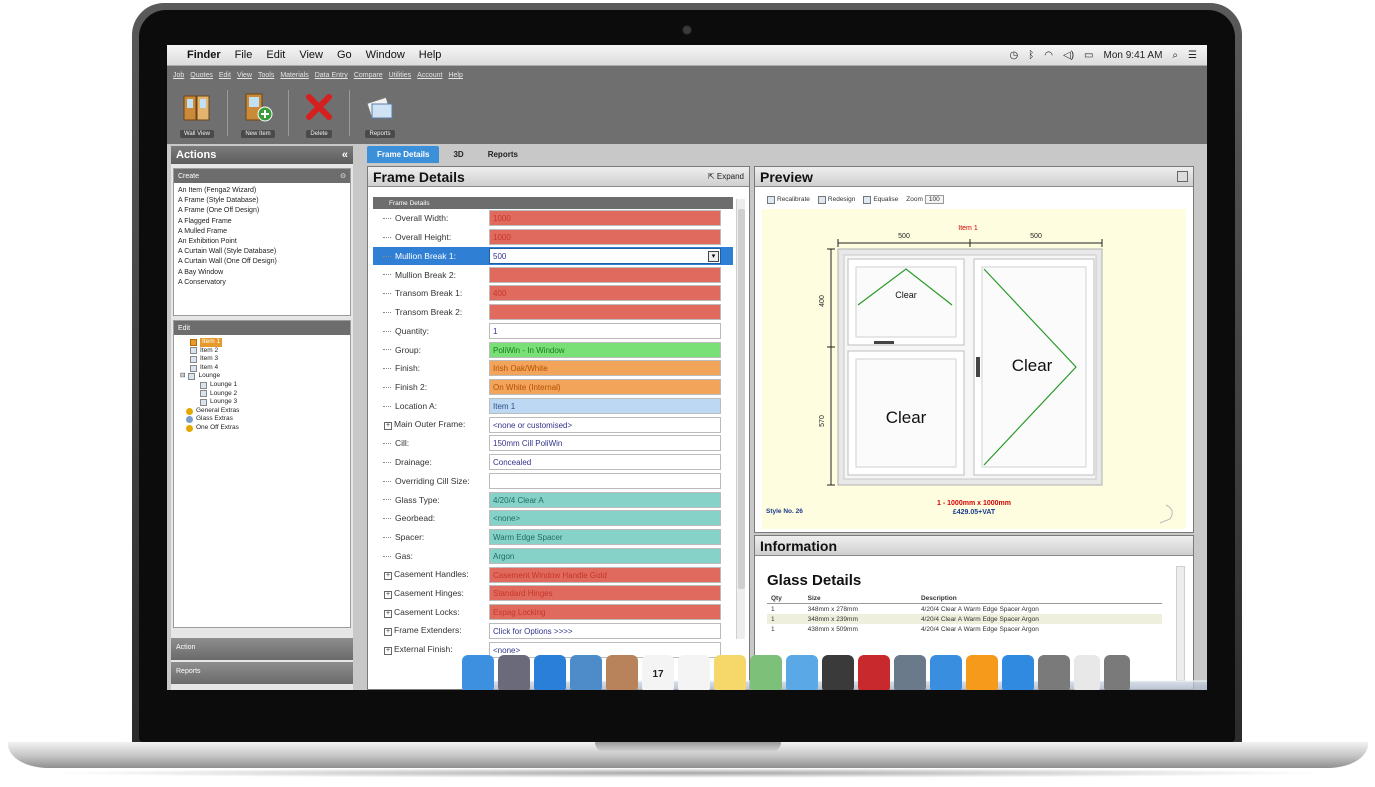 The image size is (1375, 787). I want to click on property-row: + Casement Hinges: Standard Hinges, so click(553, 593).